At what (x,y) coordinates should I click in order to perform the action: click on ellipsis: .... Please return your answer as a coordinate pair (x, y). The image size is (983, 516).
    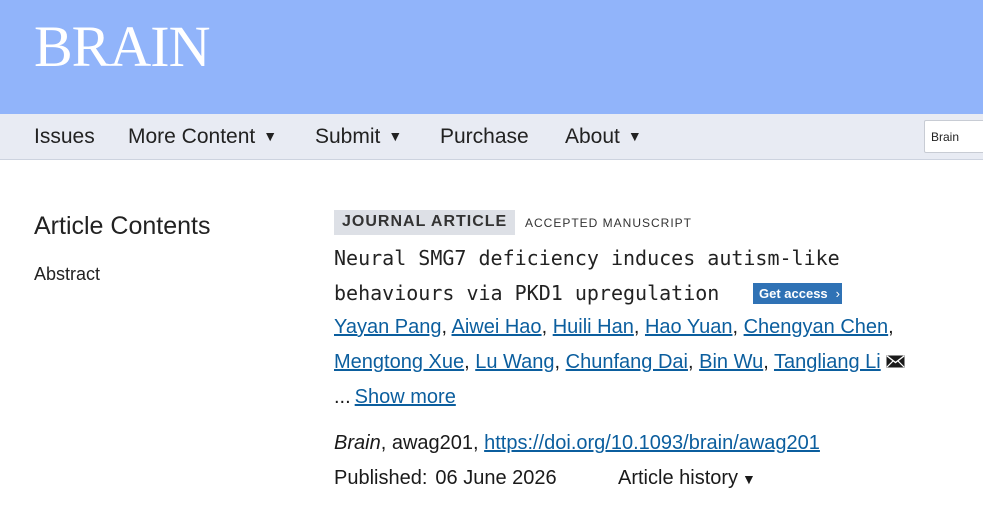
    Looking at the image, I should click on (342, 397).